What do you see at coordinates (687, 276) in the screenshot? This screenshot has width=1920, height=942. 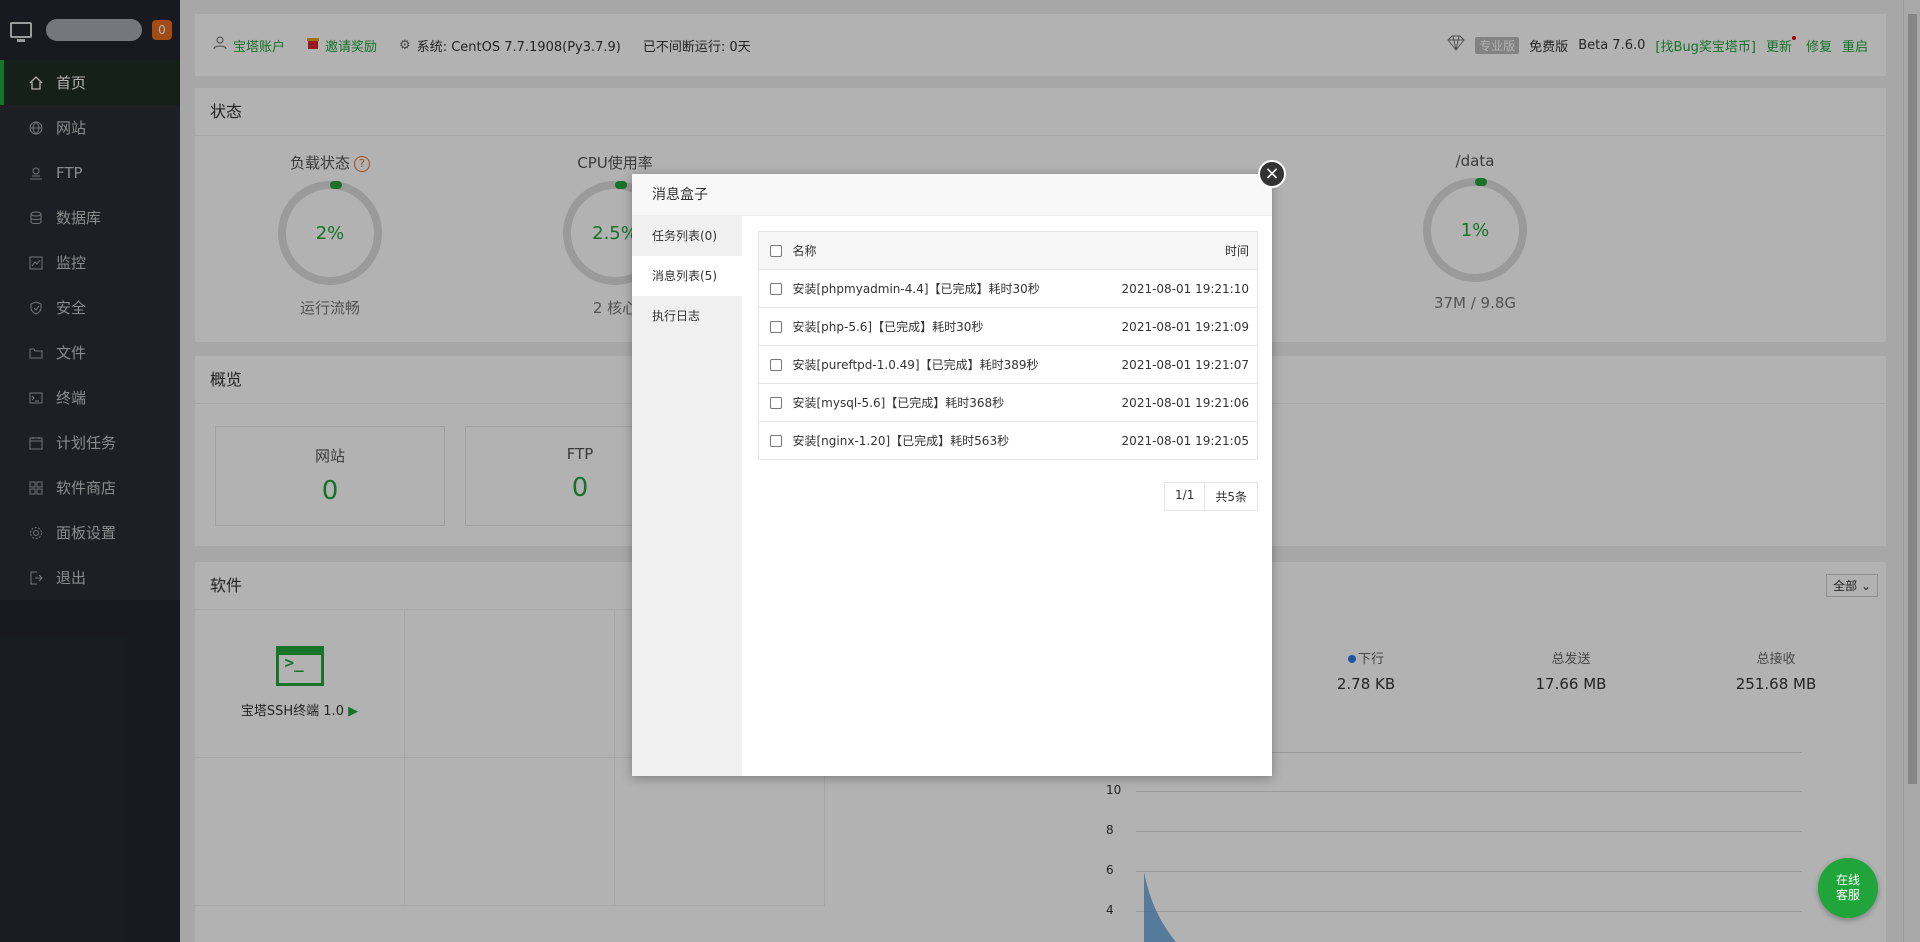 I see `tab-message-list: 消息列表(5)` at bounding box center [687, 276].